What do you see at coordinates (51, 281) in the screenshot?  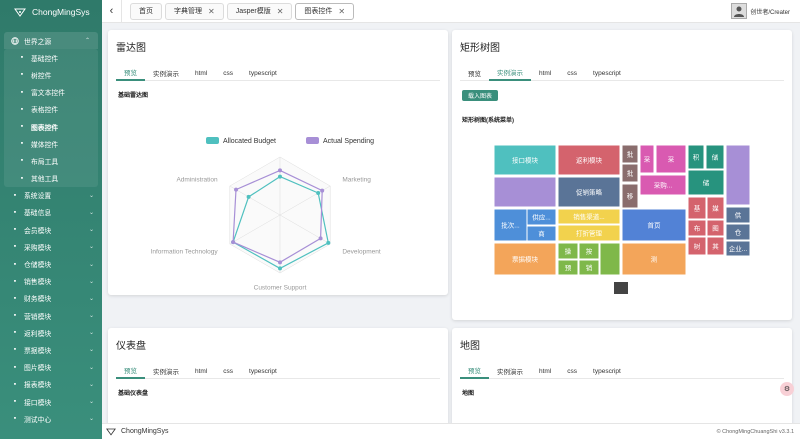 I see `sidebar-group-5: ▪ 销售模块 ⌄` at bounding box center [51, 281].